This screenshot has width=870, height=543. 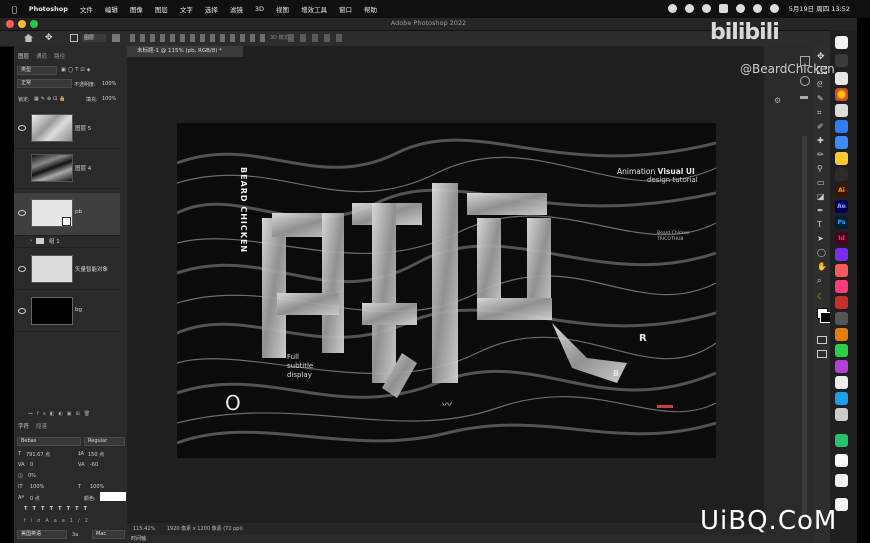 What do you see at coordinates (822, 154) in the screenshot?
I see `brush-tool-icon: ✏` at bounding box center [822, 154].